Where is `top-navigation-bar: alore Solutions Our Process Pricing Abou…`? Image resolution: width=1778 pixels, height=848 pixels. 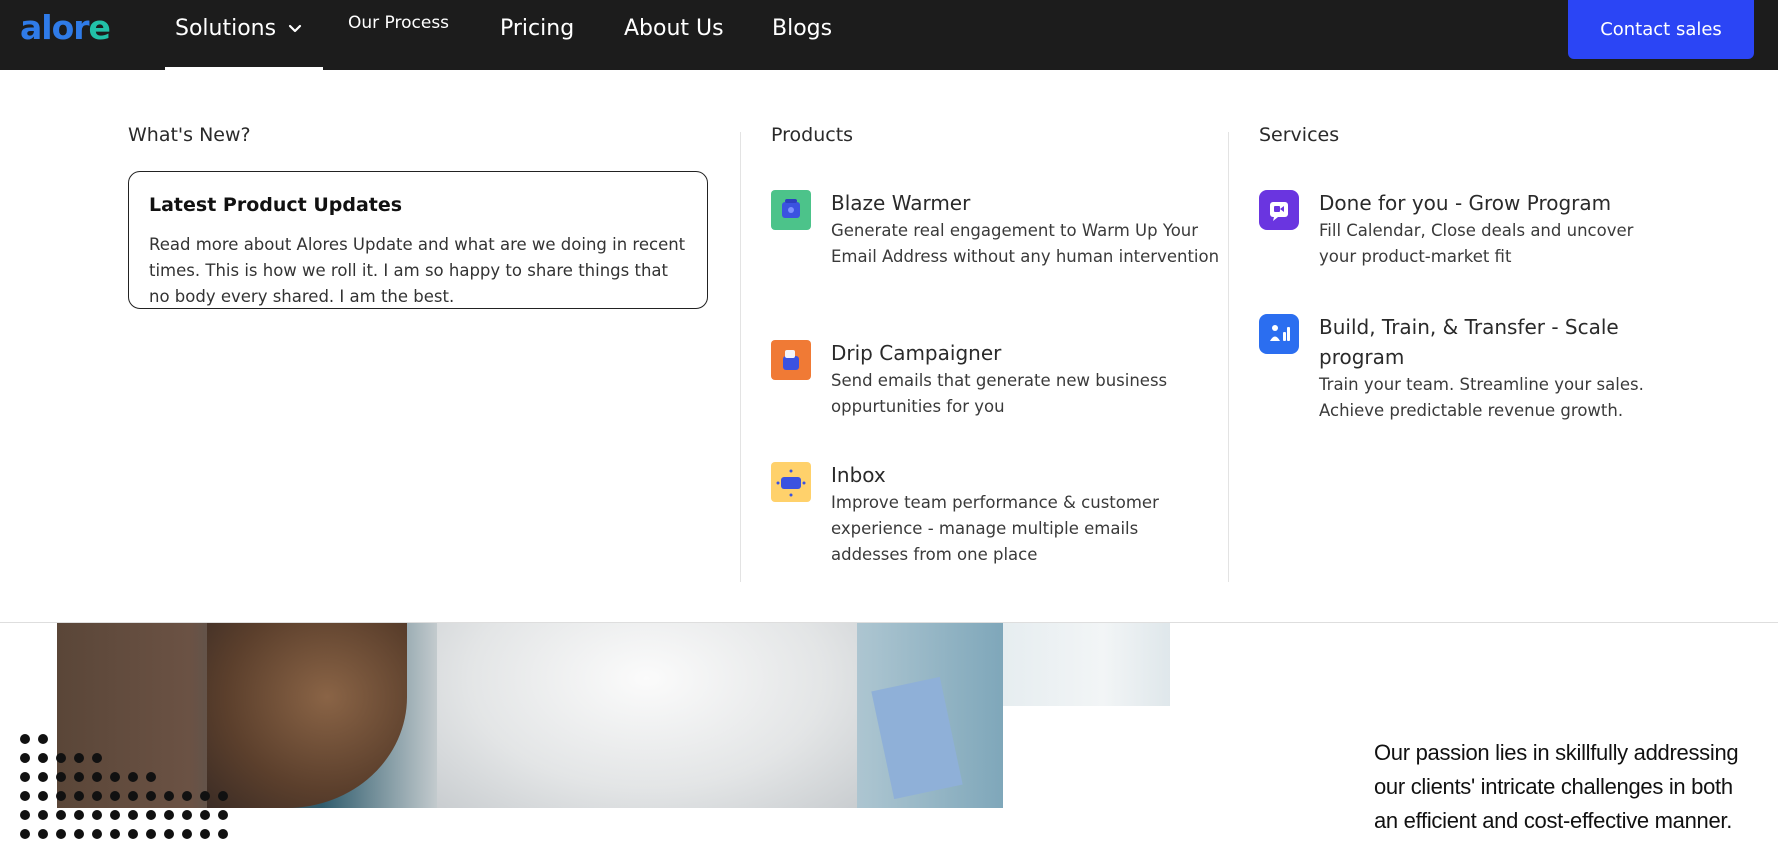
top-navigation-bar: alore Solutions Our Process Pricing Abou… is located at coordinates (889, 35).